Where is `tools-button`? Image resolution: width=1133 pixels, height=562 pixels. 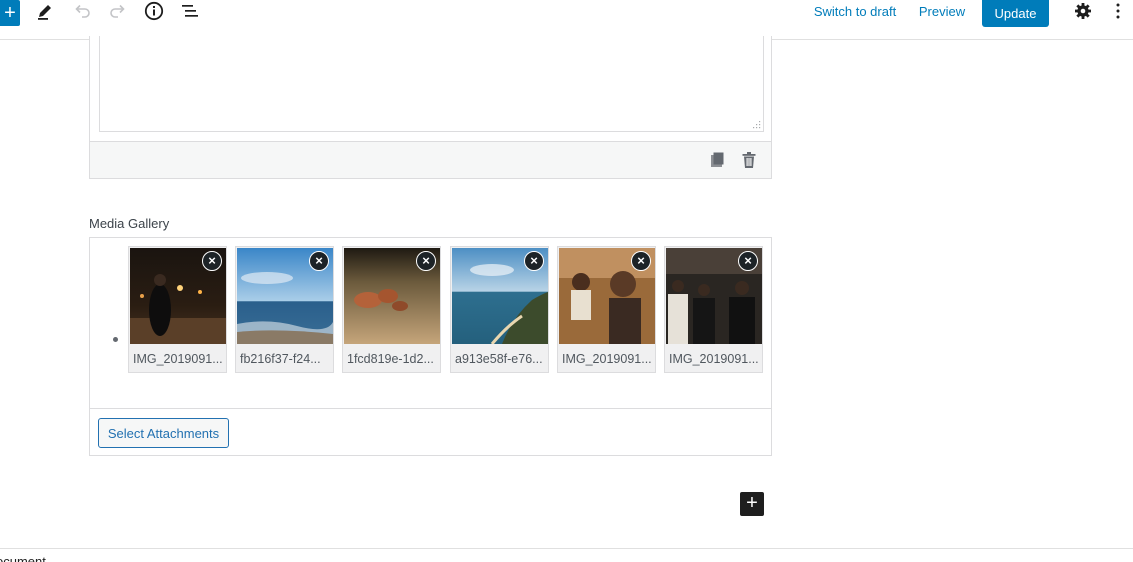 tools-button is located at coordinates (45, 12).